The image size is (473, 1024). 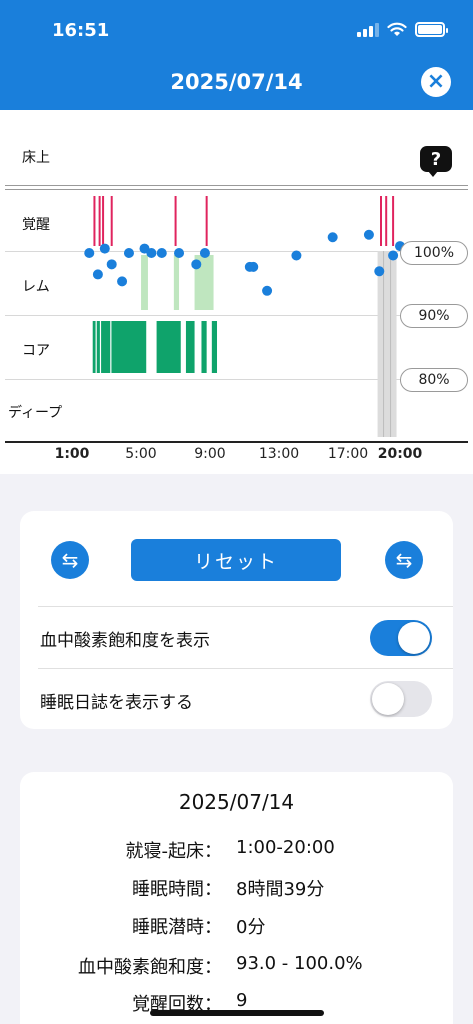 I want to click on x-tick: 9:00, so click(x=210, y=454).